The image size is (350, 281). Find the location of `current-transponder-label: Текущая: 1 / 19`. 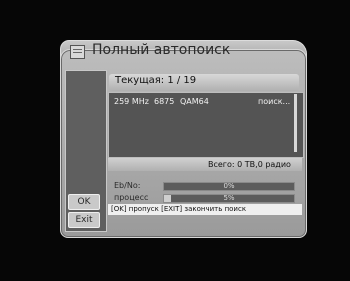

current-transponder-label: Текущая: 1 / 19 is located at coordinates (156, 80).